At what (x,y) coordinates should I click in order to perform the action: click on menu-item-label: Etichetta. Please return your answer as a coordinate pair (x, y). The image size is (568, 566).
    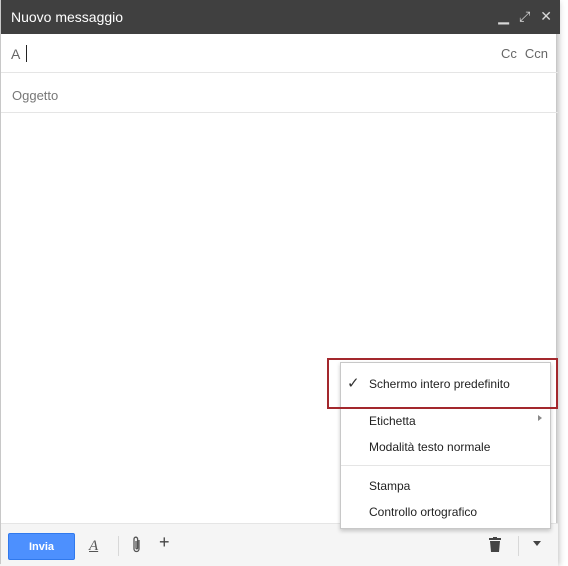
    Looking at the image, I should click on (392, 421).